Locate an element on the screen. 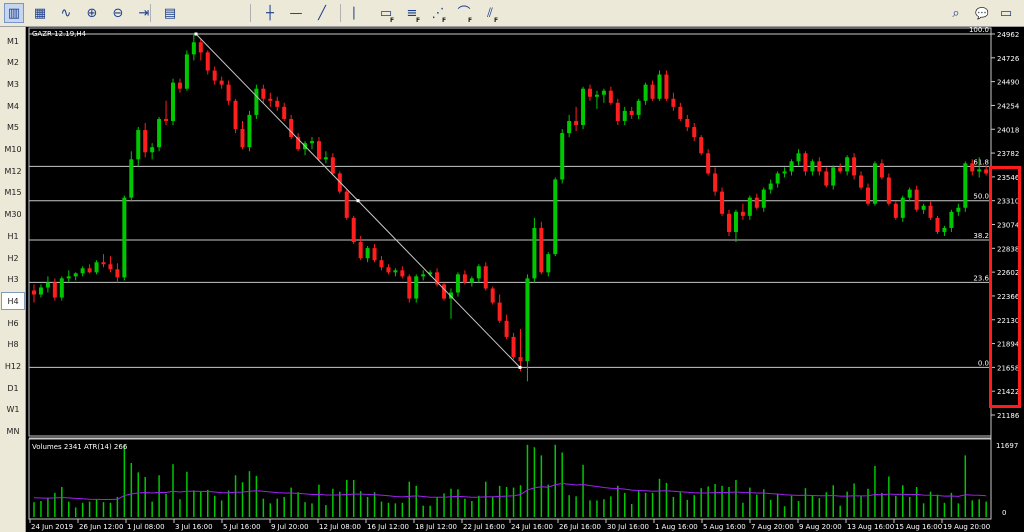 Image resolution: width=1024 pixels, height=532 pixels. price-axis-label: 22130 is located at coordinates (1008, 321).